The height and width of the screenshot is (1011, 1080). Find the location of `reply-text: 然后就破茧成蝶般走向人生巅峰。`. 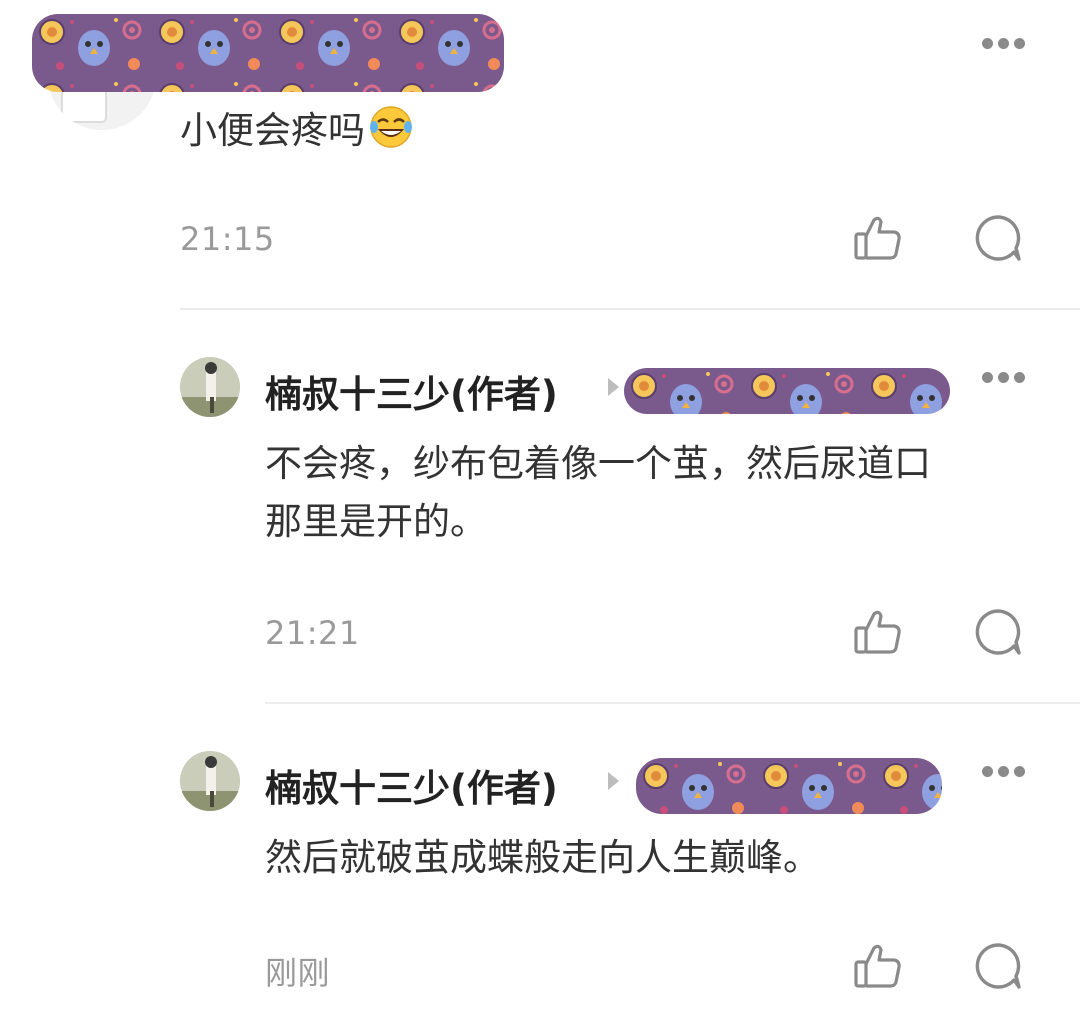

reply-text: 然后就破茧成蝶般走向人生巅峰。 is located at coordinates (542, 857).